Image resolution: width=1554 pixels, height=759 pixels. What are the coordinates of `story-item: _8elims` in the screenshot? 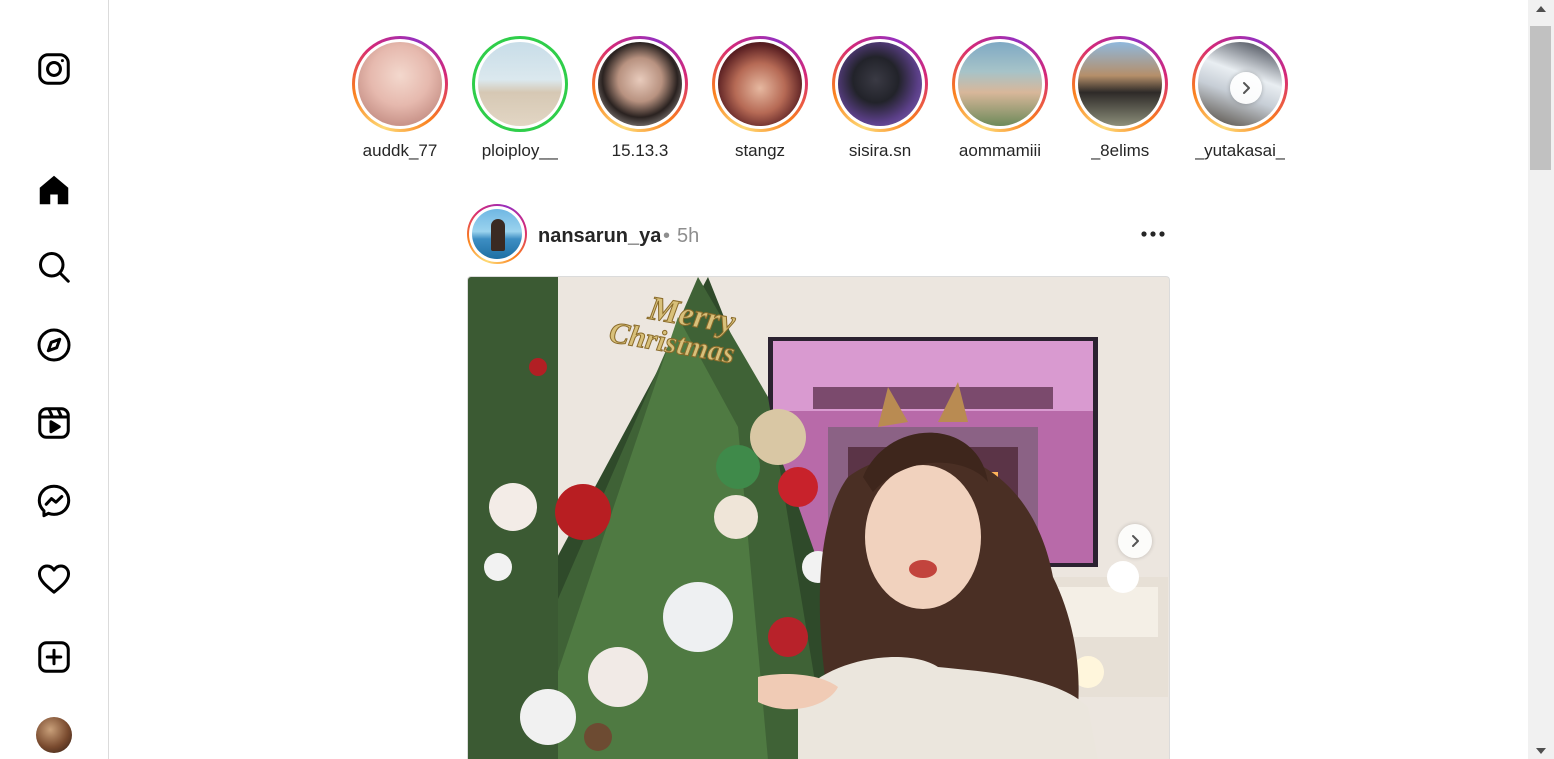 It's located at (1120, 101).